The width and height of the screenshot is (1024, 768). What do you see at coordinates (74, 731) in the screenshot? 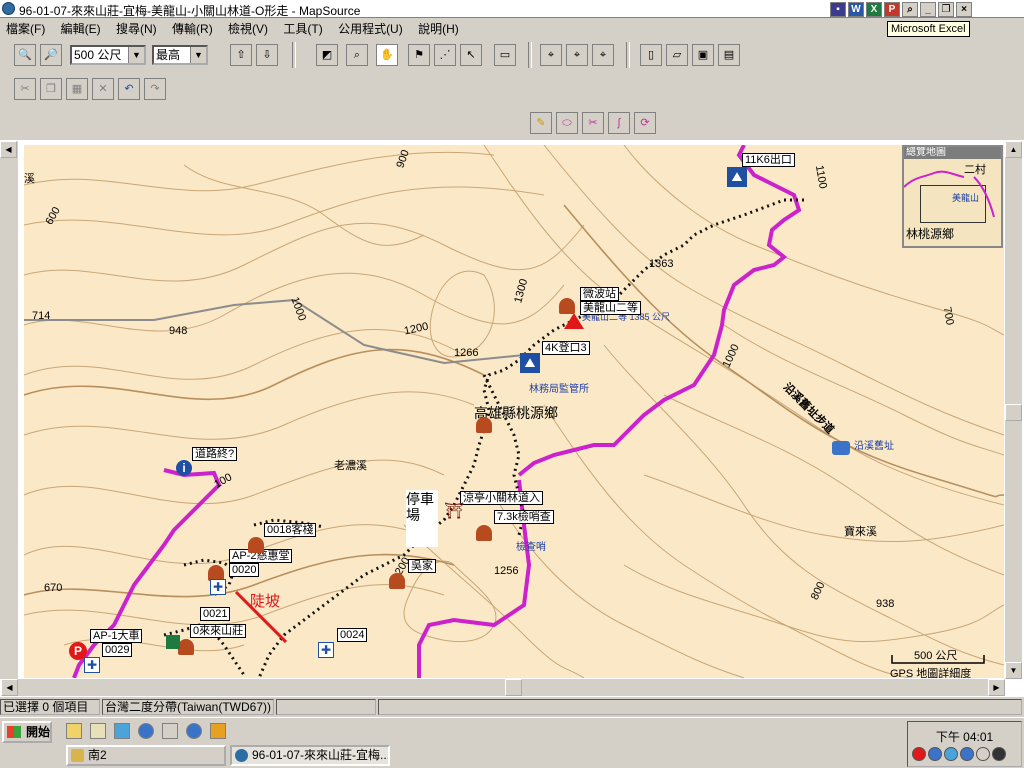
I see `desktop-icon` at bounding box center [74, 731].